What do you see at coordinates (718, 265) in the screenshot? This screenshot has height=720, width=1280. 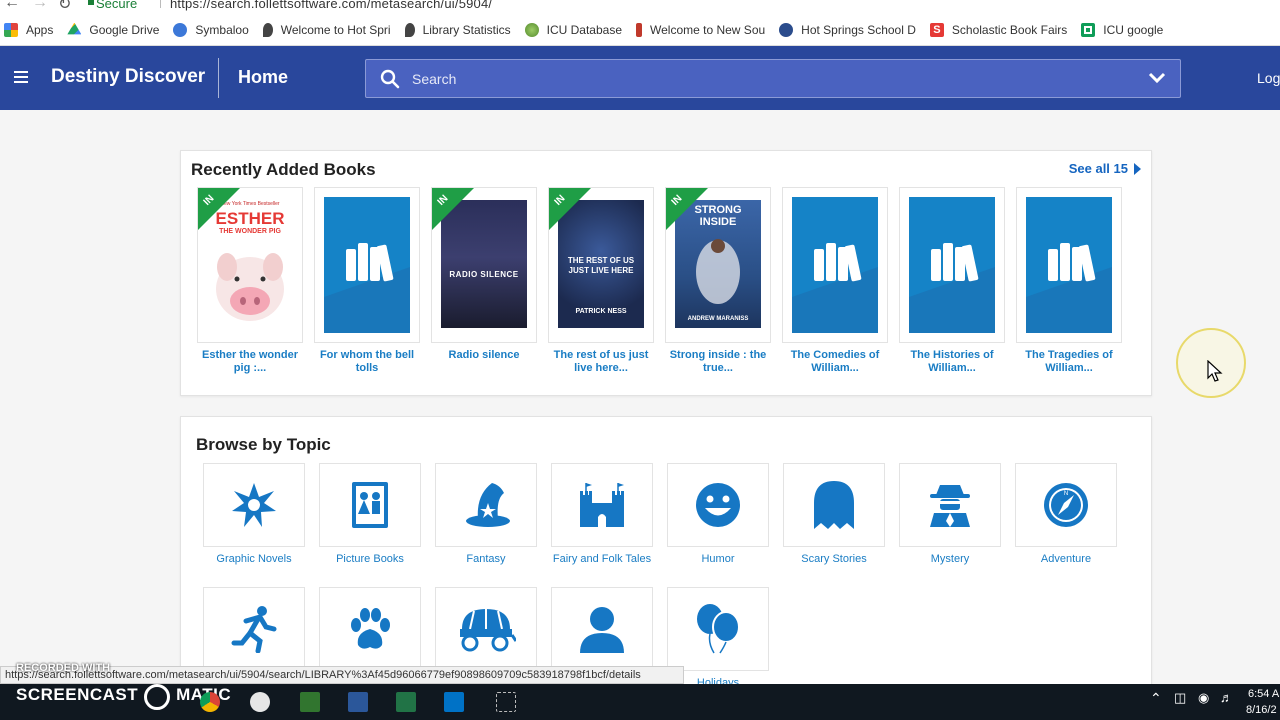 I see `book-cover-frame: STRONG INSIDE ANDREW MARANISS IN` at bounding box center [718, 265].